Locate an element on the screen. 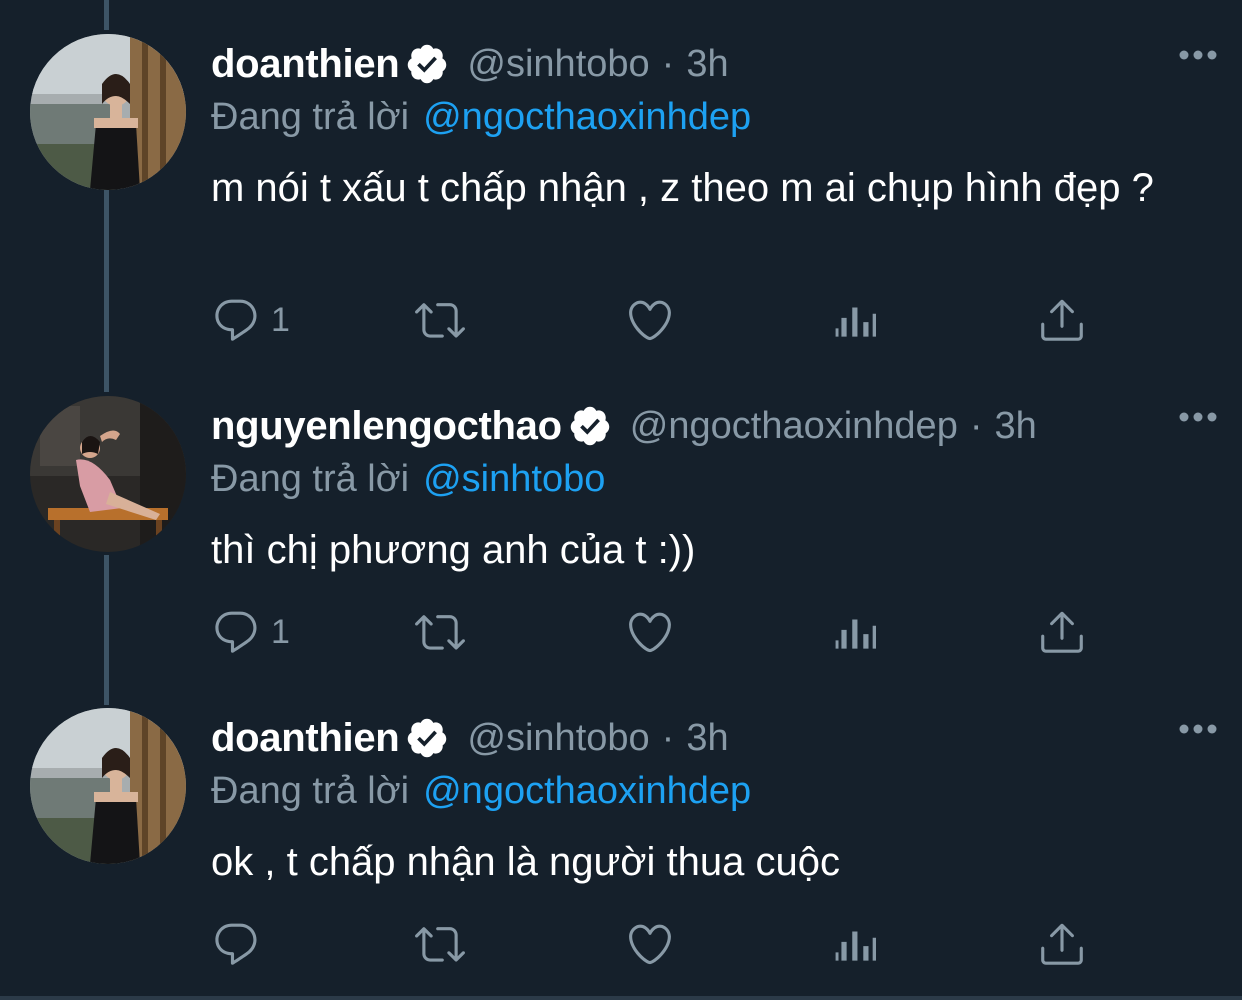  replying-to: Đang trả lời @sinhtobo is located at coordinates (408, 479).